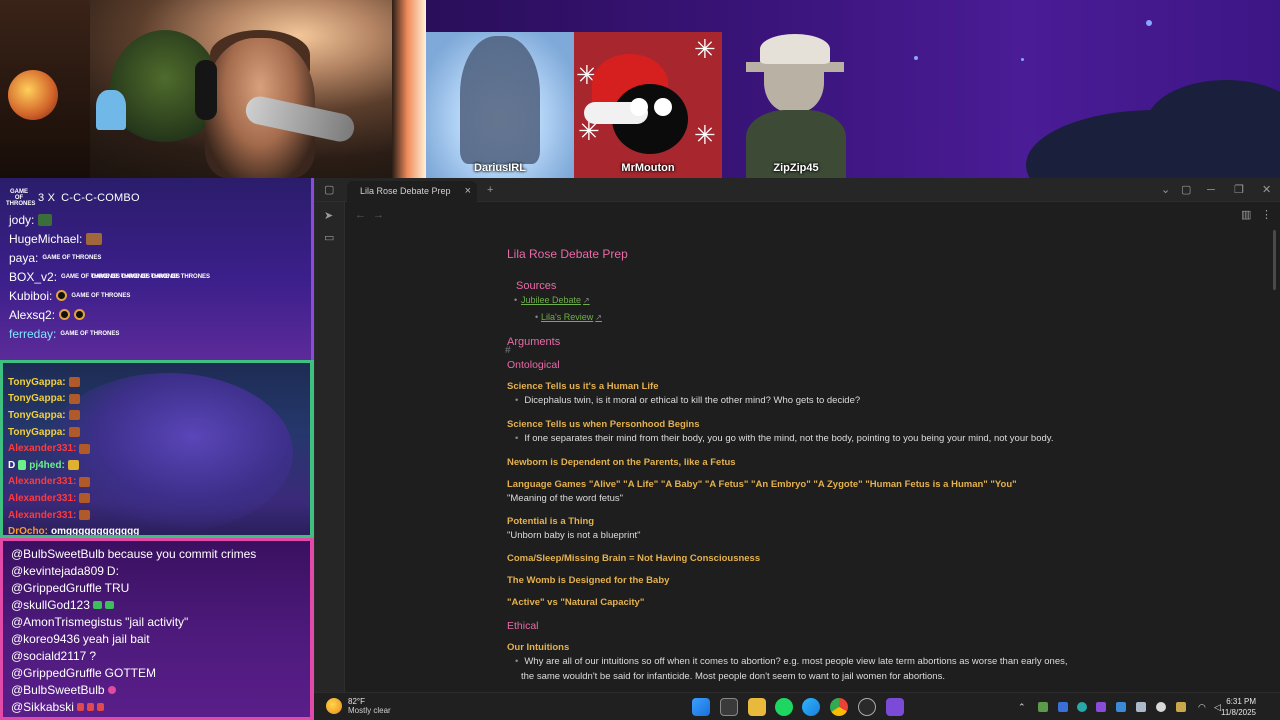 The image size is (1280, 720). What do you see at coordinates (329, 238) in the screenshot?
I see `panel-icon: ▭` at bounding box center [329, 238].